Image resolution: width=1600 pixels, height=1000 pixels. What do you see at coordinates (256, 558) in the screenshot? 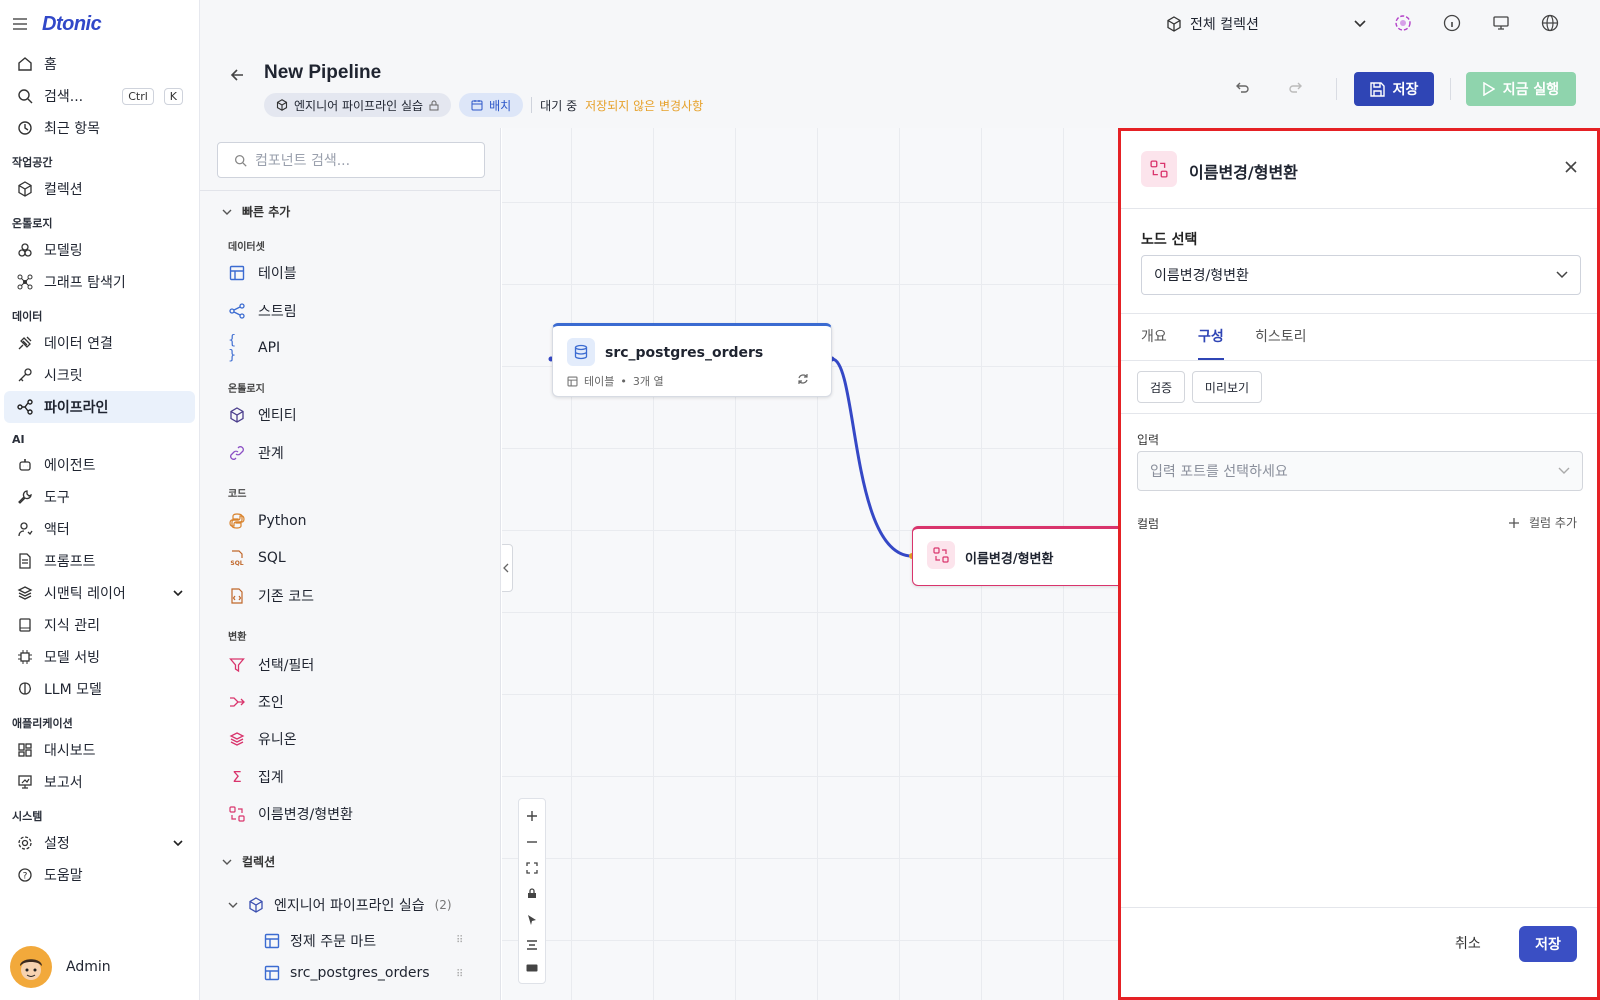
I see `component-sql: SQL SQL` at bounding box center [256, 558].